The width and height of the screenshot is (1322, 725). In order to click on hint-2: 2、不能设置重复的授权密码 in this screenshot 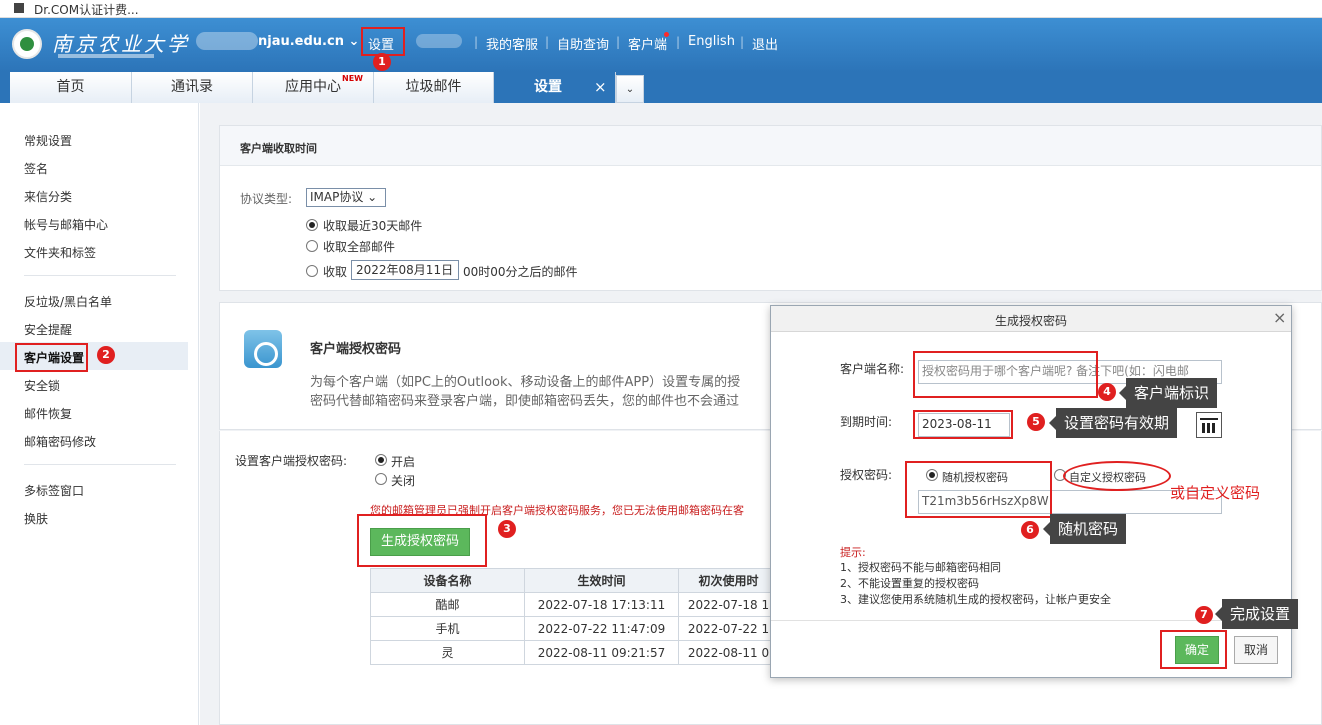, I will do `click(909, 583)`.